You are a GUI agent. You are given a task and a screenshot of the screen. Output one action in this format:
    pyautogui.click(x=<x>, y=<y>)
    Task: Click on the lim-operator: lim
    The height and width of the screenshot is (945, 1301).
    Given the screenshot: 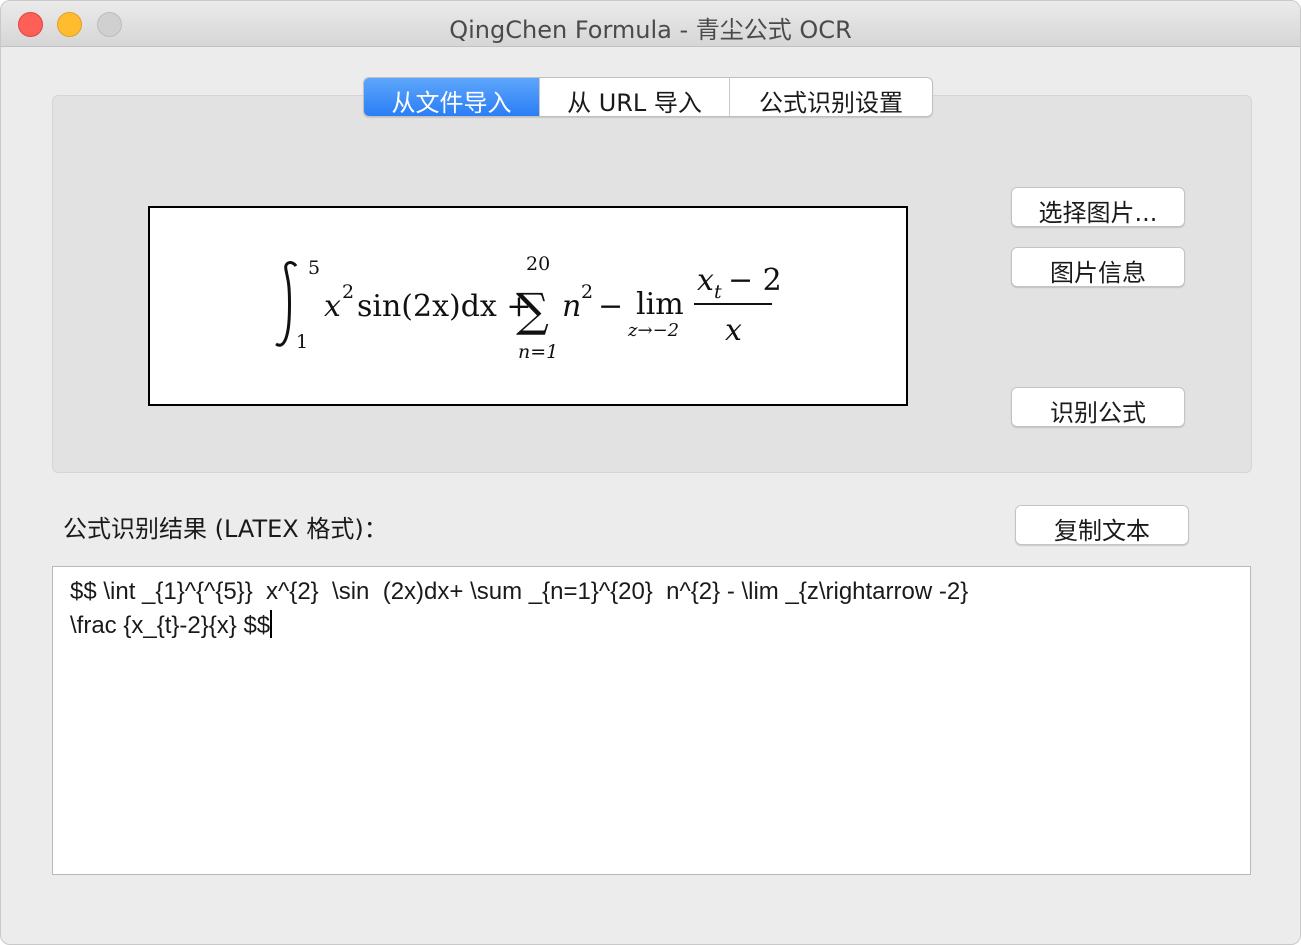 What is the action you would take?
    pyautogui.click(x=660, y=304)
    